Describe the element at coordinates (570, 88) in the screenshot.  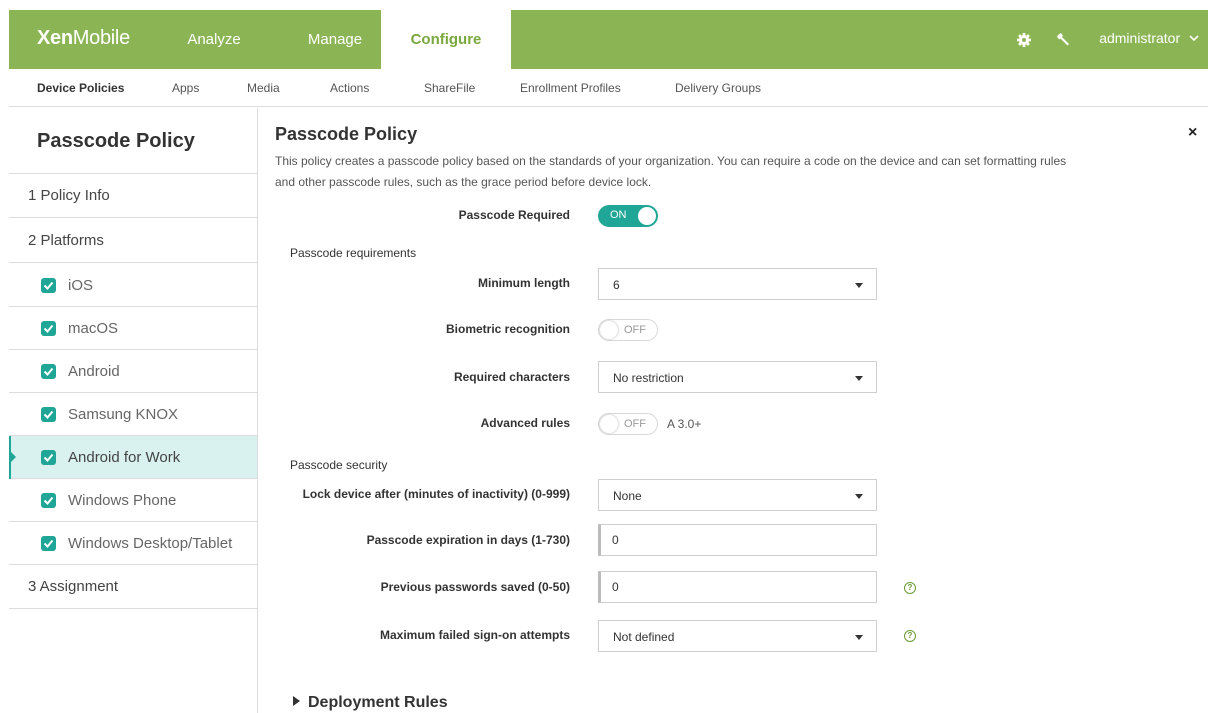
I see `subnav-enrollment-profiles: Enrollment Profiles` at that location.